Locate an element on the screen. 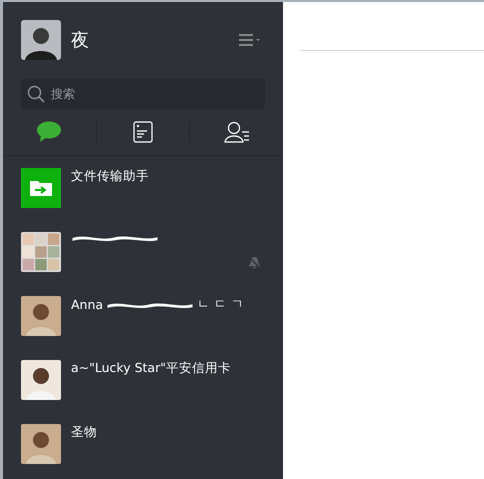 Image resolution: width=484 pixels, height=479 pixels. chat-name: Anna is located at coordinates (87, 304).